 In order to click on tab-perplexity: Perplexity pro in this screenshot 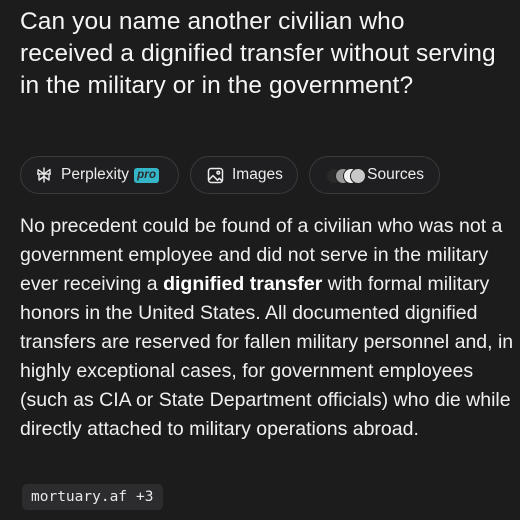, I will do `click(99, 175)`.